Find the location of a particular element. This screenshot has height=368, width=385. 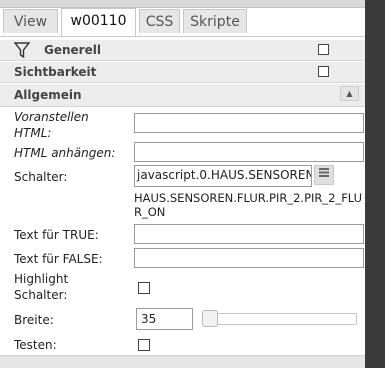

text-true-label: Text für TRUE: is located at coordinates (56, 235).